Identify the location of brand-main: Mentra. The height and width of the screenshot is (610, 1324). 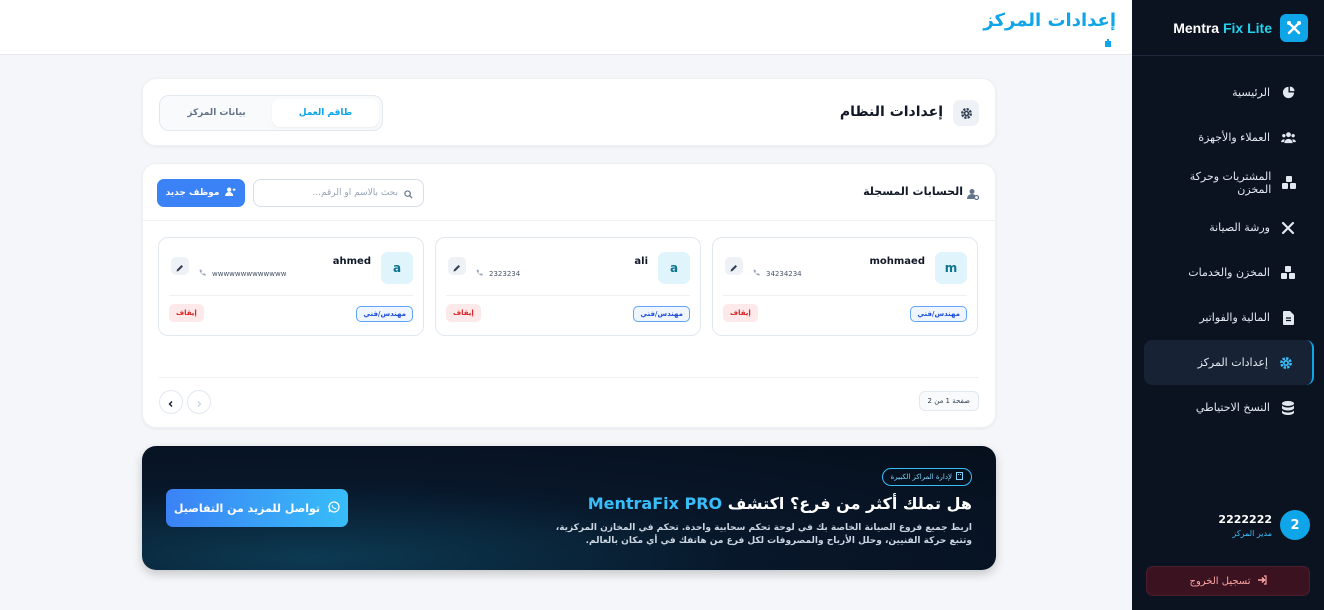
(1196, 27).